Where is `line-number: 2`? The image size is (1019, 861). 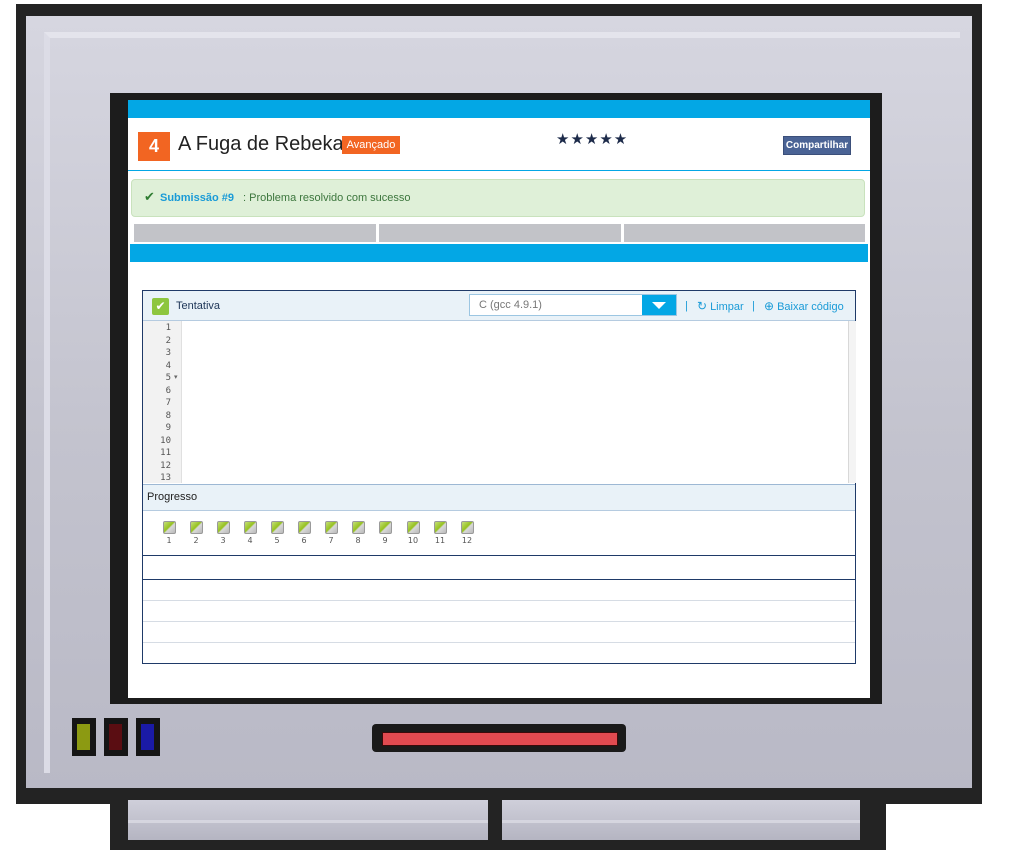 line-number: 2 is located at coordinates (168, 341).